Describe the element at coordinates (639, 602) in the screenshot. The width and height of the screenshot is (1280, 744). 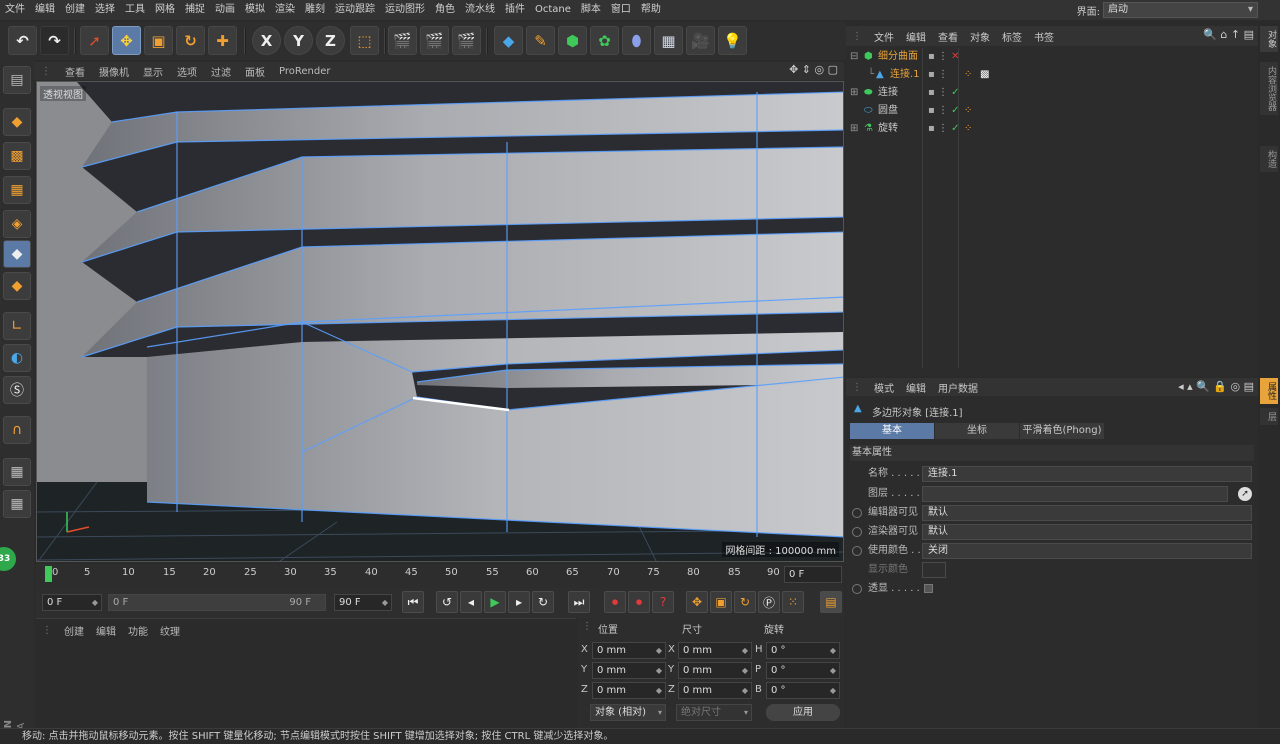
I see `autokey-icon: ⏺` at that location.